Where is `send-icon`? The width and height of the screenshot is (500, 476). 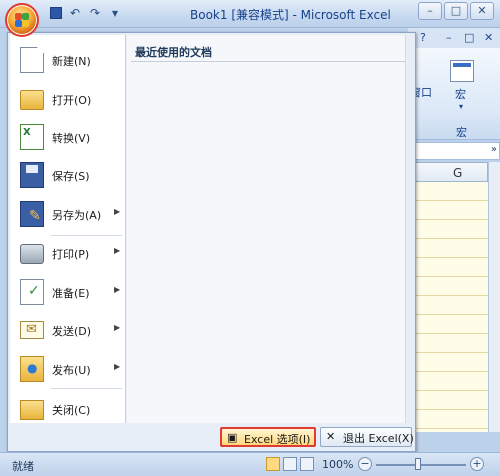 send-icon is located at coordinates (32, 330).